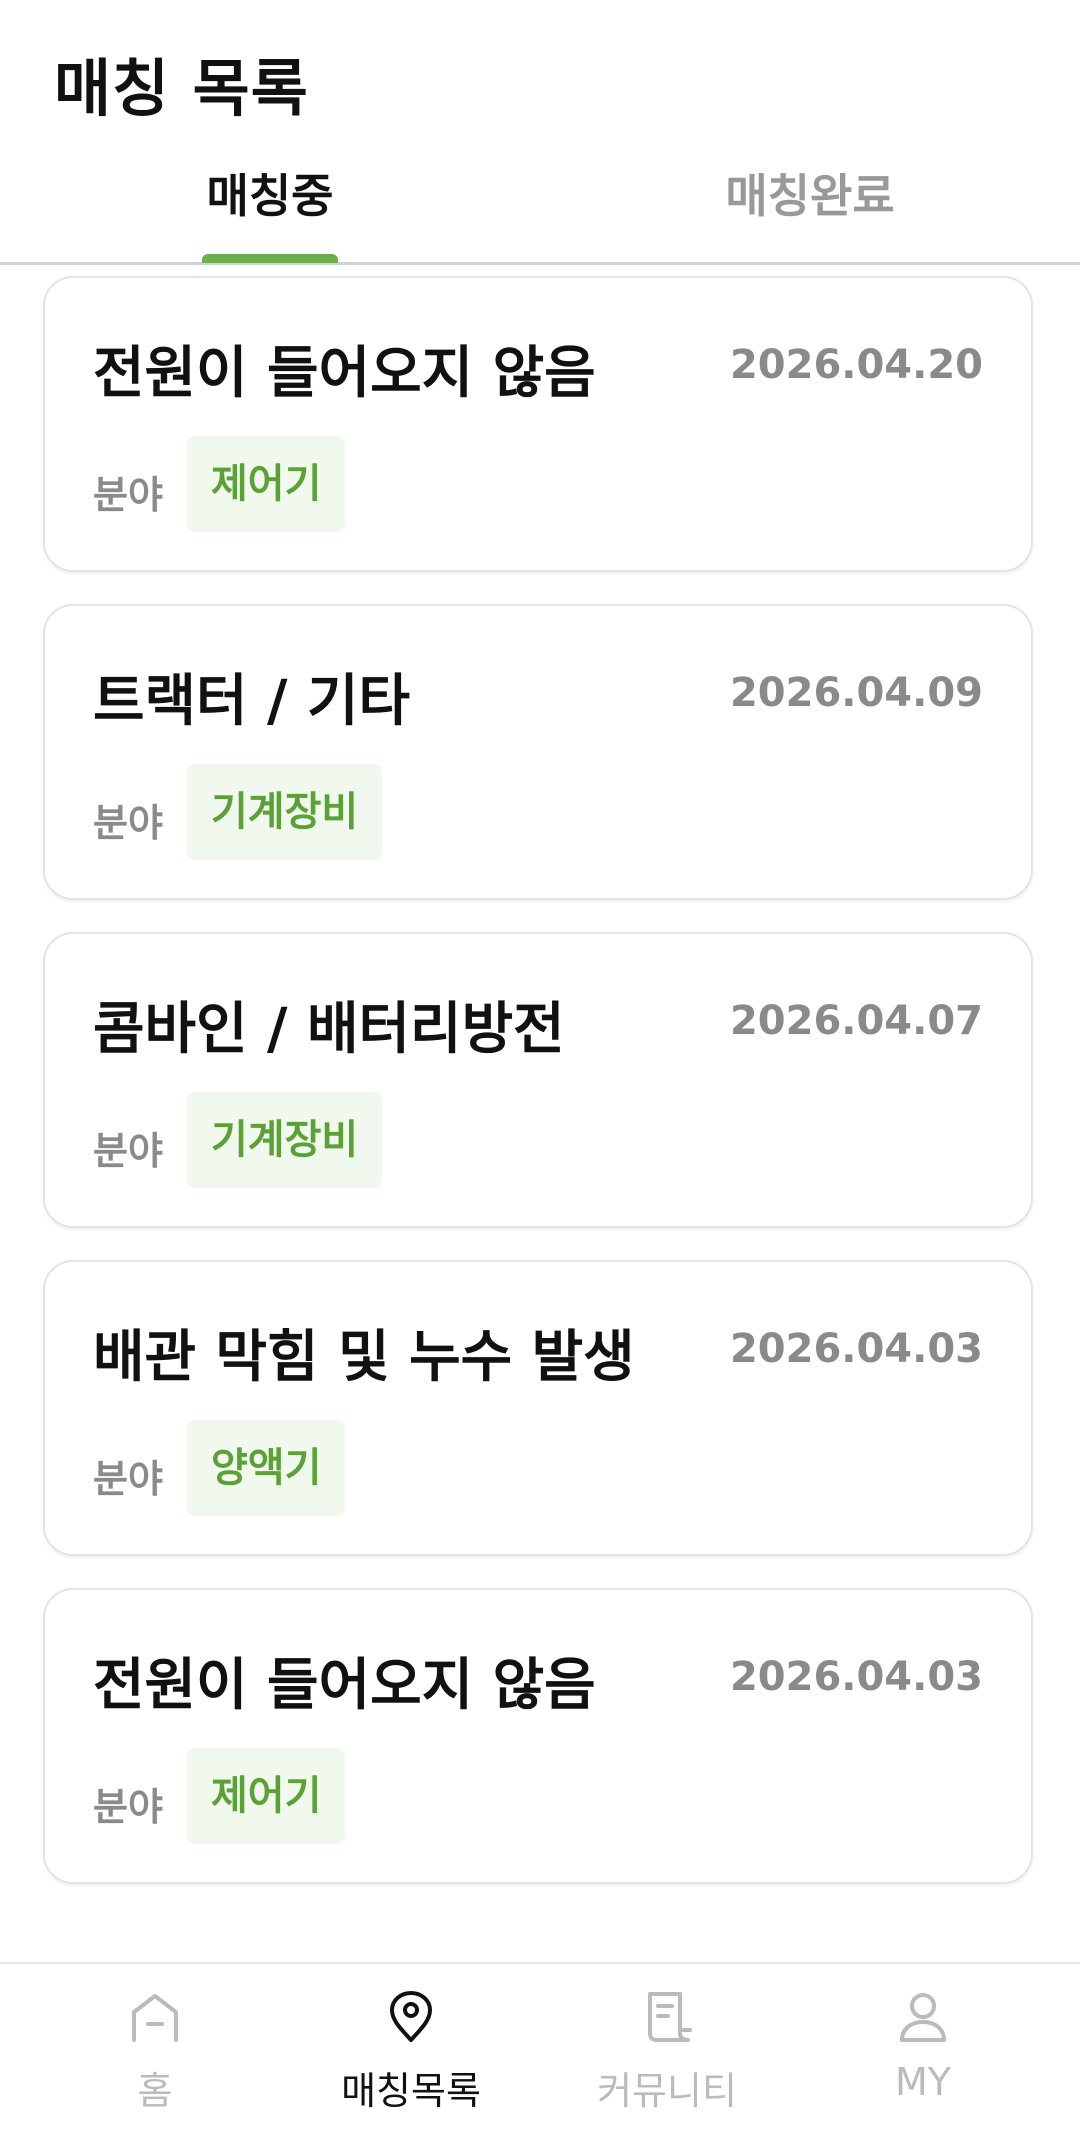  Describe the element at coordinates (538, 424) in the screenshot. I see `matching-card: 전원이 들어오지 않음 2026.04.20 분야 제어기` at that location.